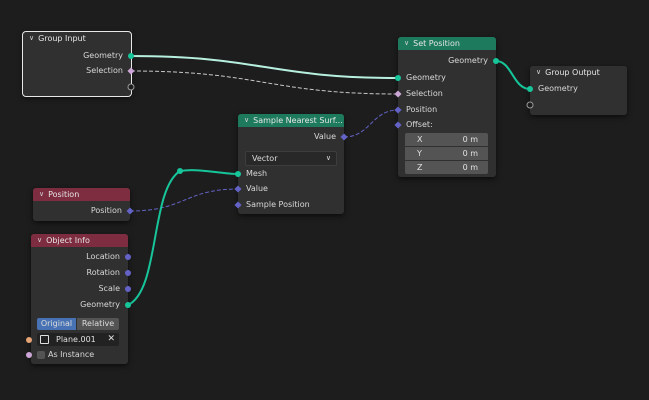 The height and width of the screenshot is (400, 649). What do you see at coordinates (446, 167) in the screenshot?
I see `offset-z-field: Z 0 m` at bounding box center [446, 167].